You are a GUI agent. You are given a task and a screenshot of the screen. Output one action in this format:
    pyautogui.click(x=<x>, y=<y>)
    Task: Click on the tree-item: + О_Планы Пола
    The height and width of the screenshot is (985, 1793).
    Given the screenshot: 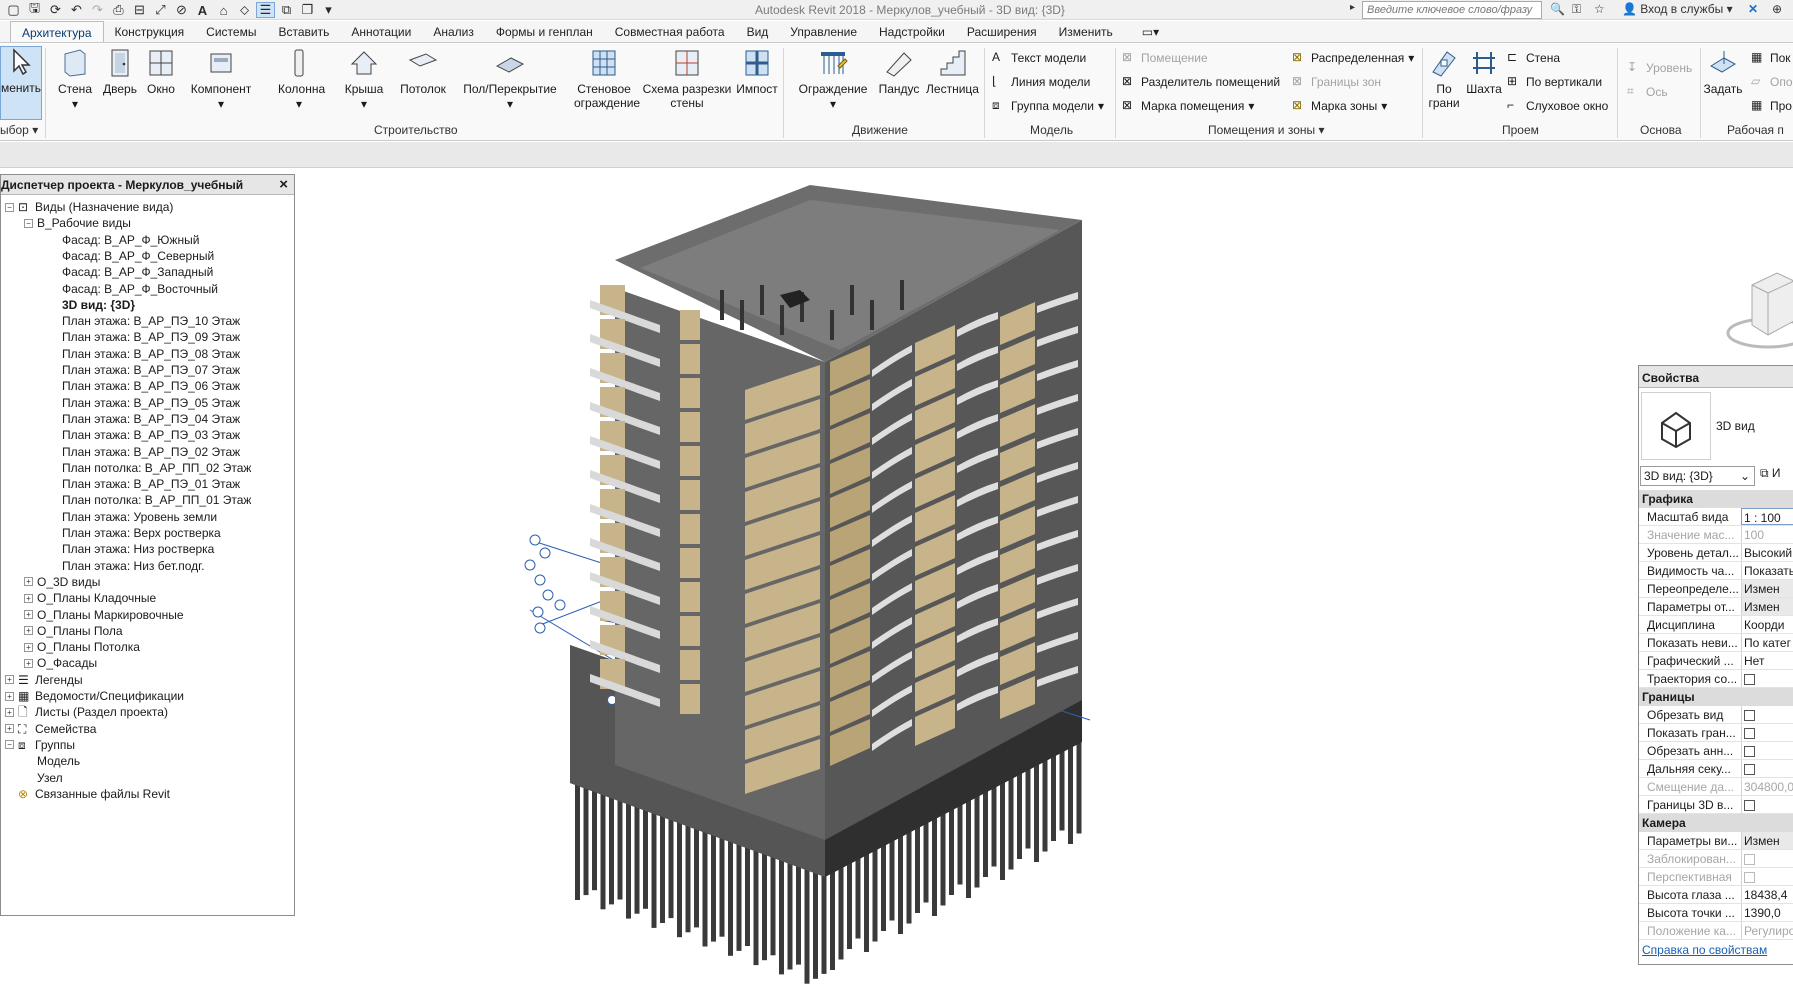 What is the action you would take?
    pyautogui.click(x=73, y=631)
    